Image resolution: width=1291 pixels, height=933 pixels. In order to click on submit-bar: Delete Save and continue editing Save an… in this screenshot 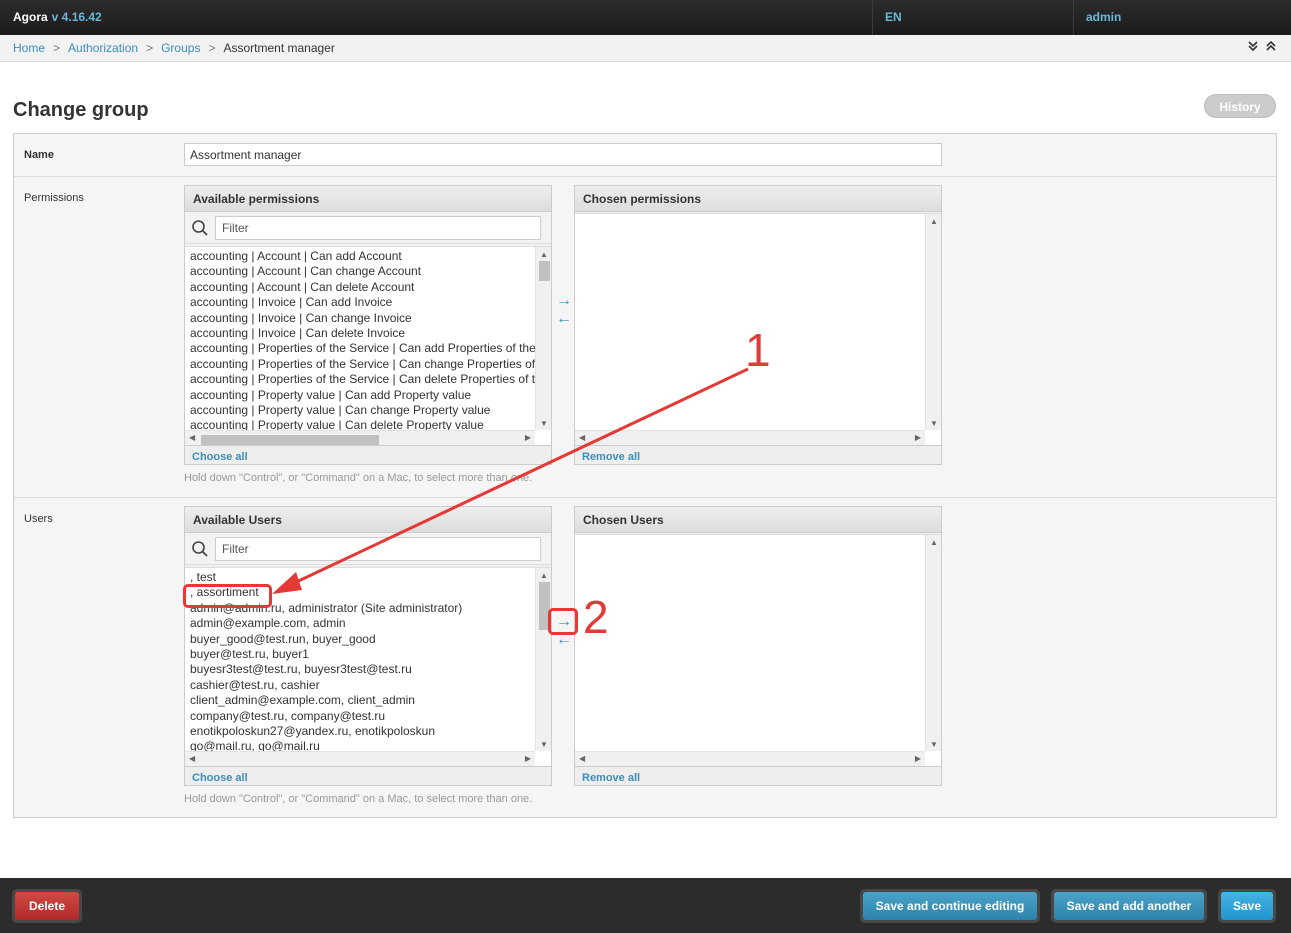, I will do `click(645, 905)`.